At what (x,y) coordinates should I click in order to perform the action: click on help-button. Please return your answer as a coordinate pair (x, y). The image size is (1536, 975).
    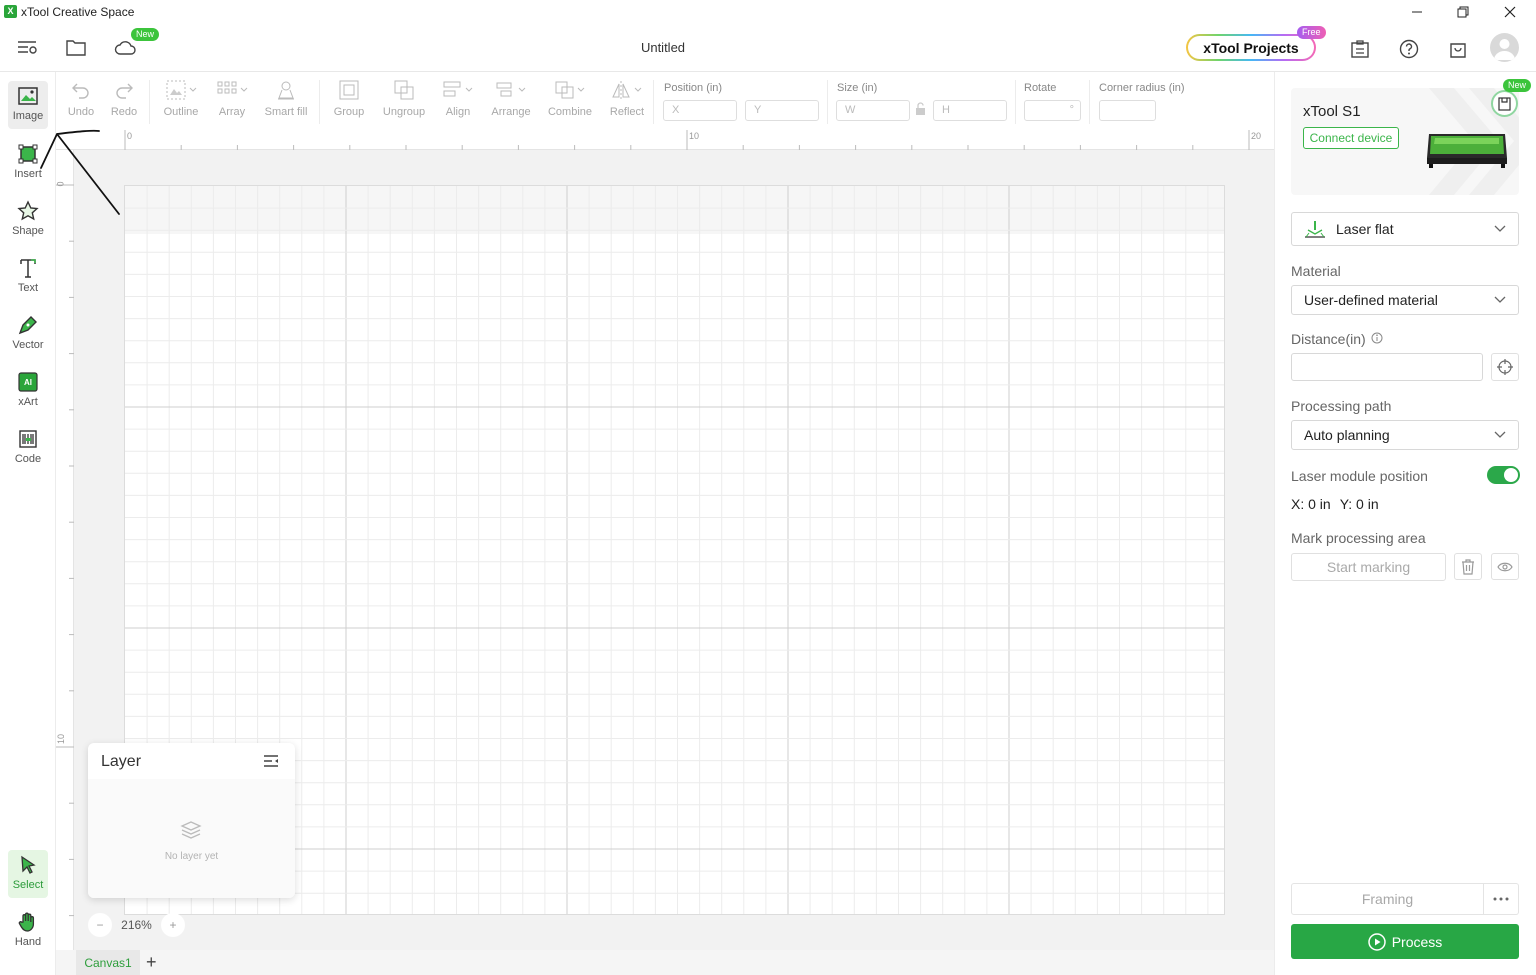
    Looking at the image, I should click on (1409, 49).